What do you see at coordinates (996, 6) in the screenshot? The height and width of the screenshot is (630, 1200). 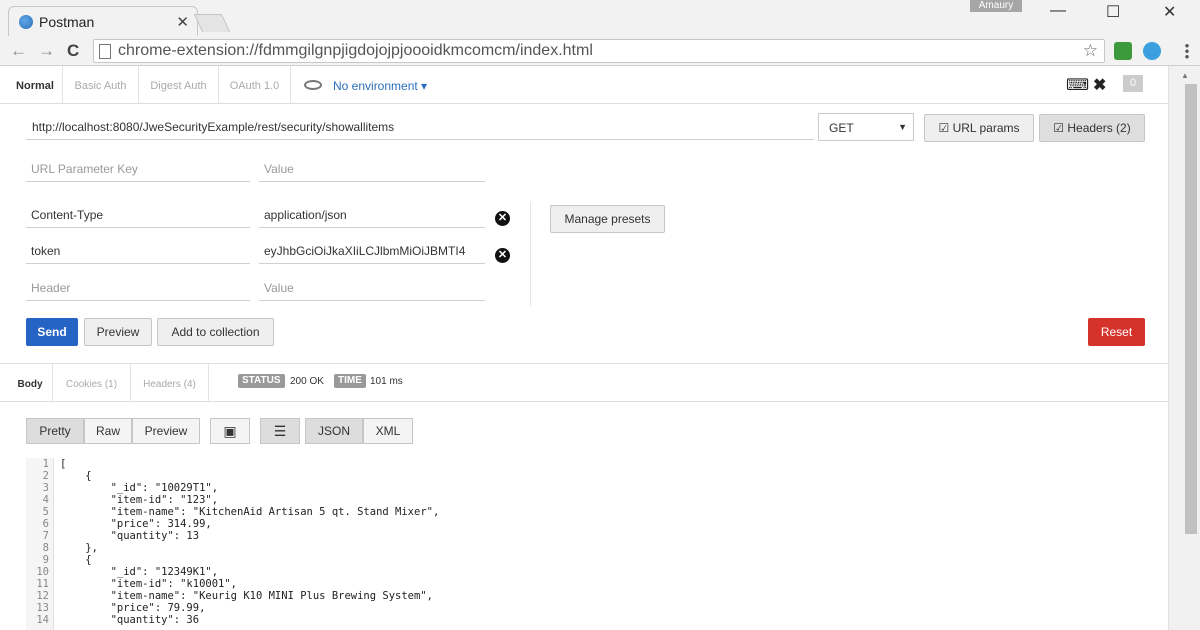 I see `user-profile-chip: Amaury` at bounding box center [996, 6].